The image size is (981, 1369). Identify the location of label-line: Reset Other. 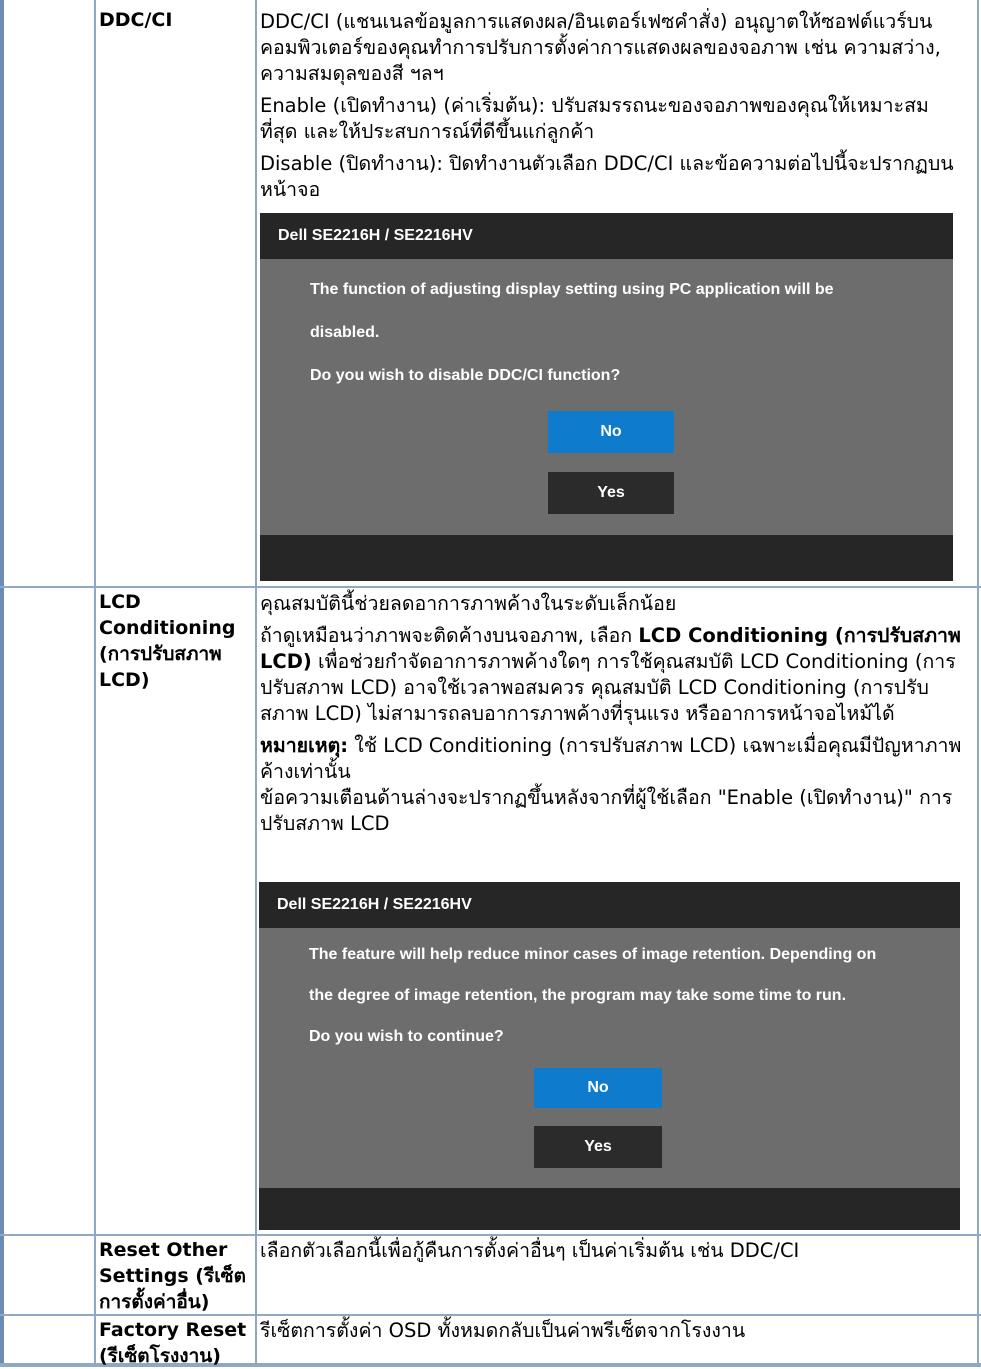
(163, 1250).